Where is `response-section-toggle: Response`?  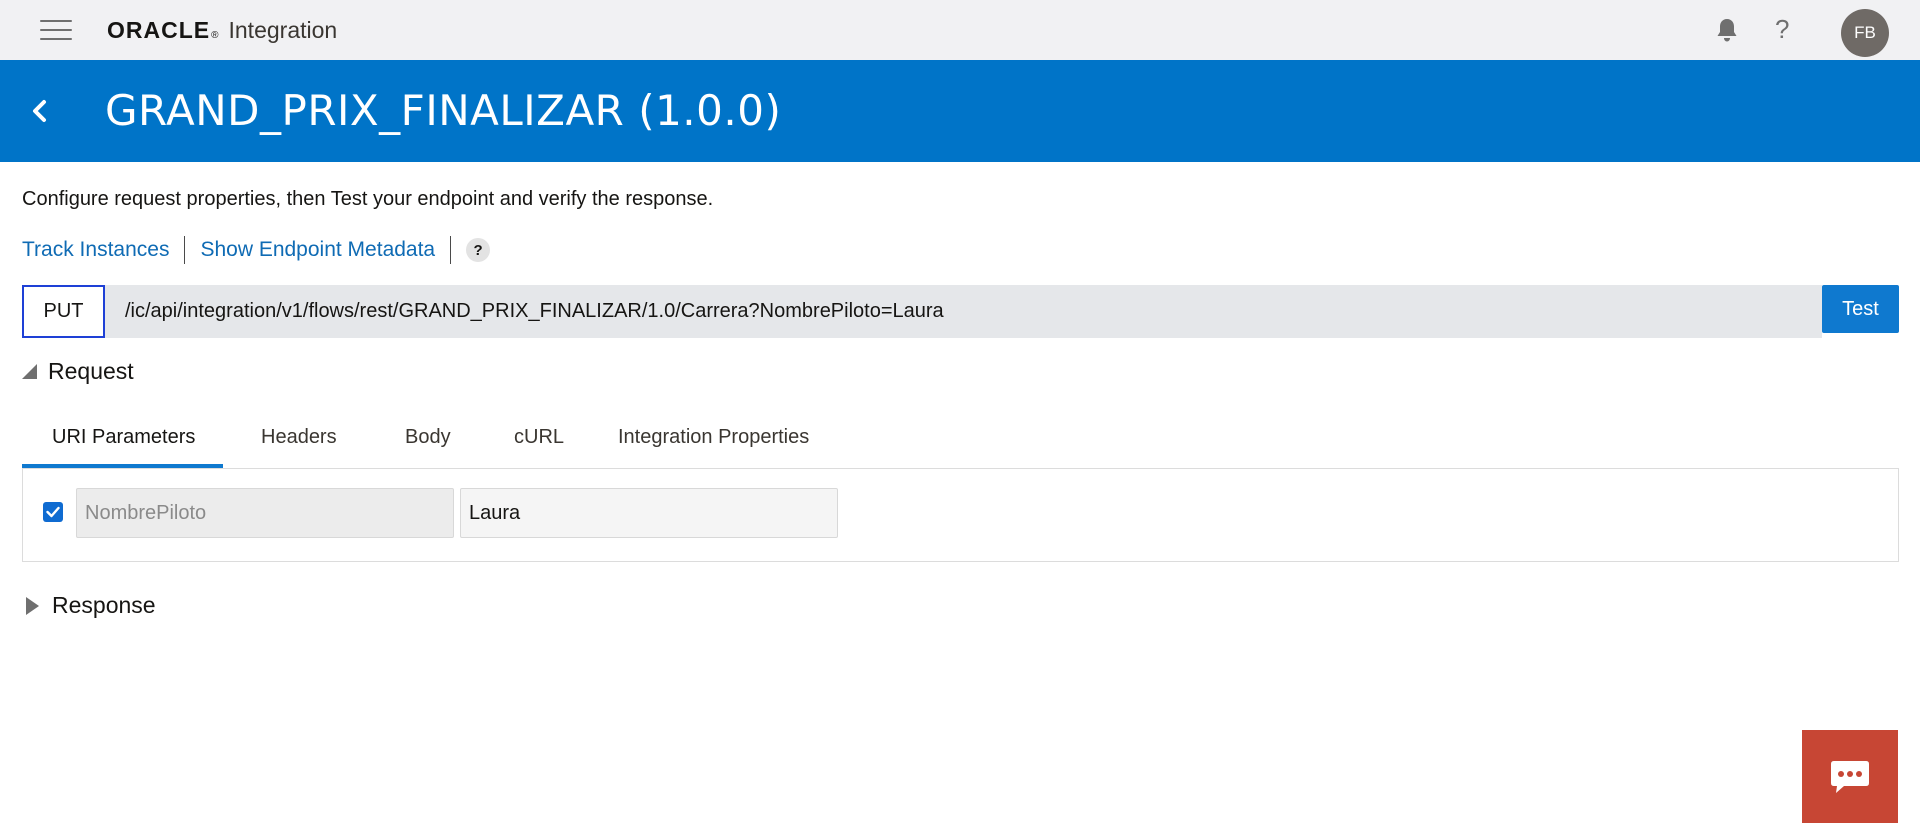
response-section-toggle: Response is located at coordinates (89, 605).